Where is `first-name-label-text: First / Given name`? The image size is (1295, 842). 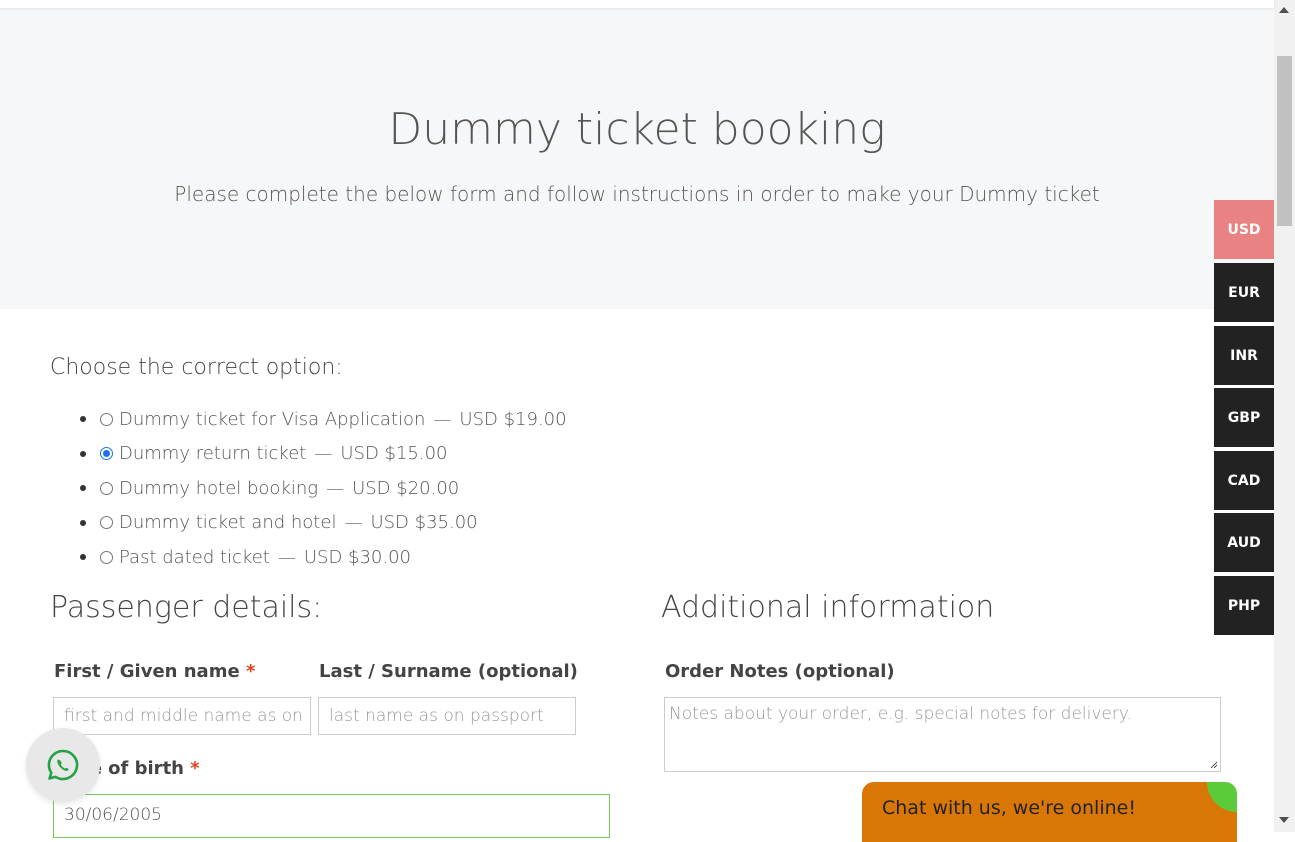
first-name-label-text: First / Given name is located at coordinates (147, 671).